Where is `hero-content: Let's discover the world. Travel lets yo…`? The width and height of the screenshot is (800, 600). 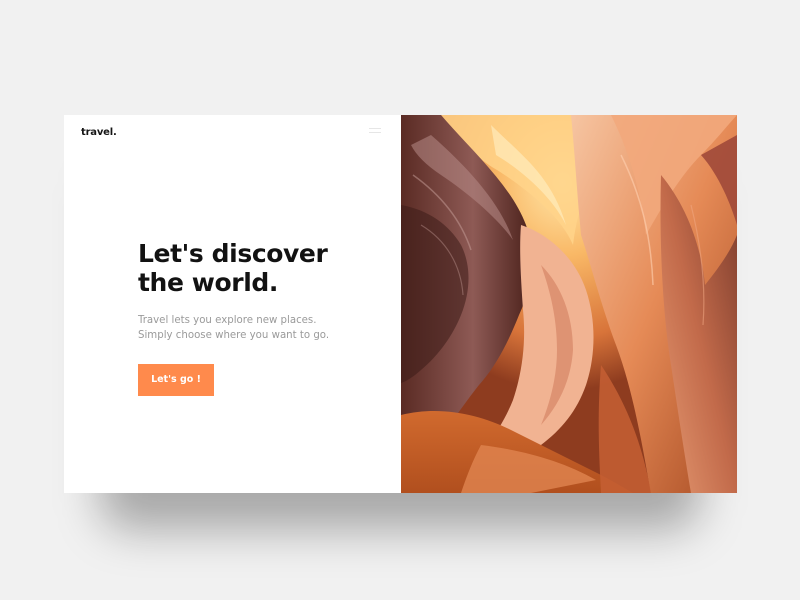 hero-content: Let's discover the world. Travel lets yo… is located at coordinates (258, 291).